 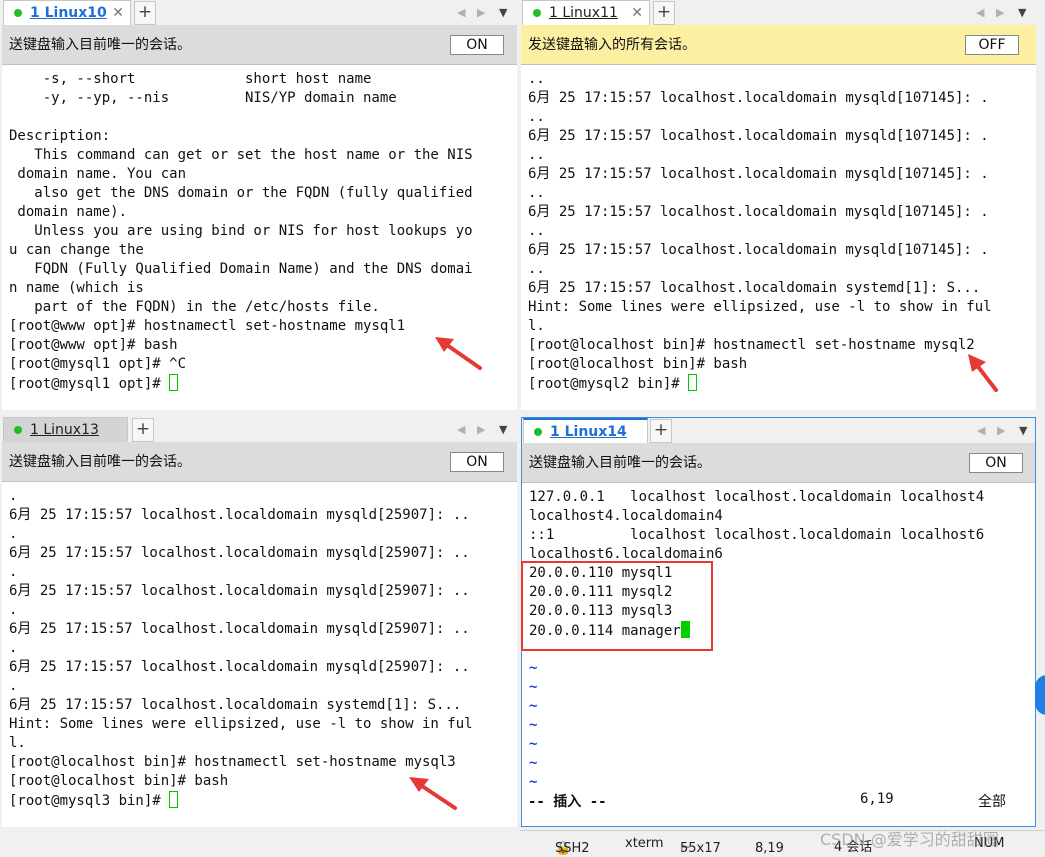 I want to click on watermark: CSDN @爱学习的甜甜圈, so click(x=909, y=839).